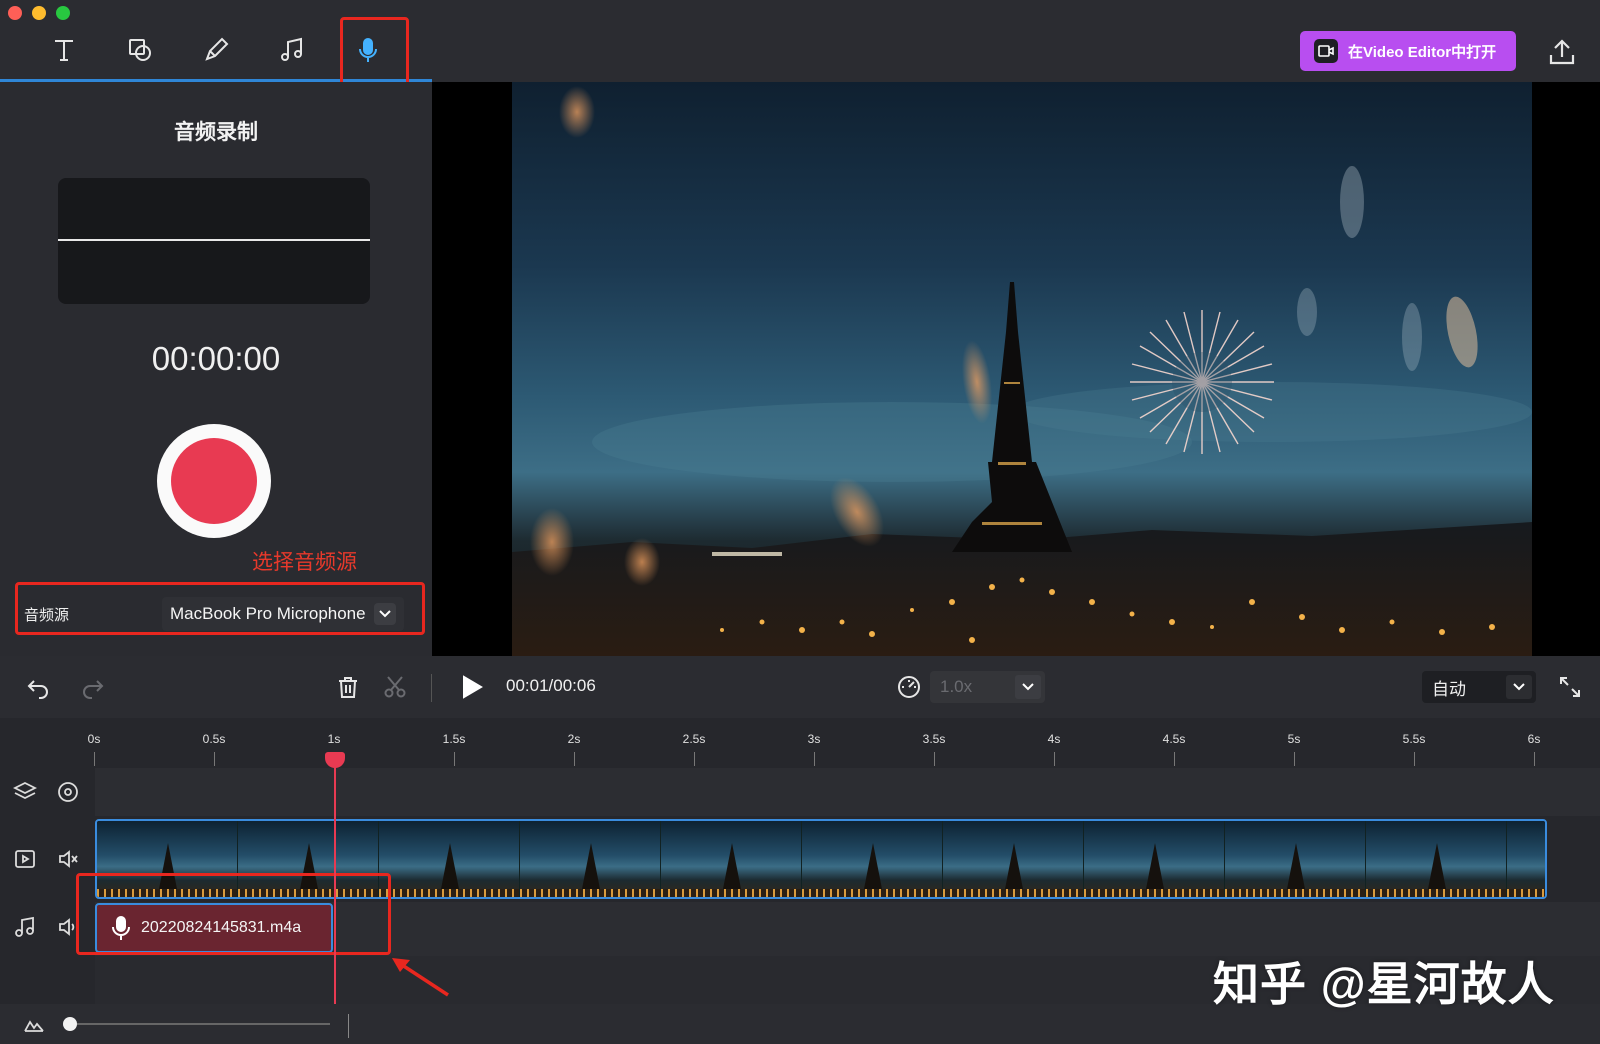 The width and height of the screenshot is (1600, 1044). I want to click on text-icon, so click(64, 50).